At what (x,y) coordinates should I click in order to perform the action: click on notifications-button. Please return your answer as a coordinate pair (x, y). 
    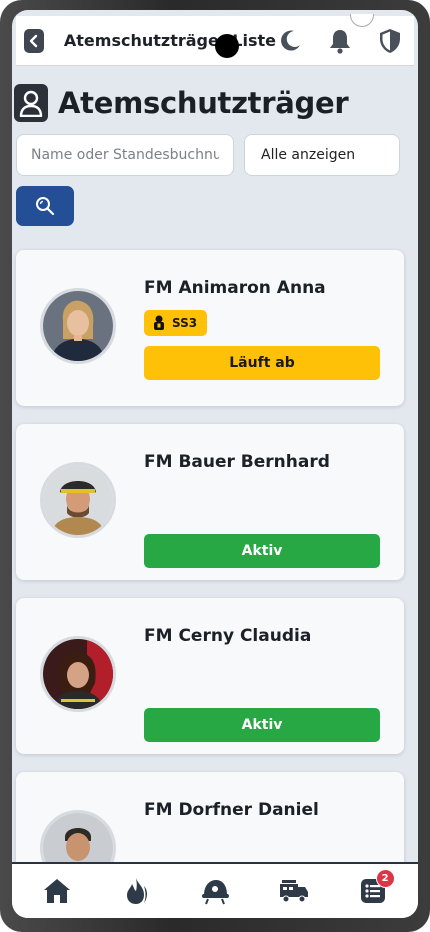
    Looking at the image, I should click on (340, 41).